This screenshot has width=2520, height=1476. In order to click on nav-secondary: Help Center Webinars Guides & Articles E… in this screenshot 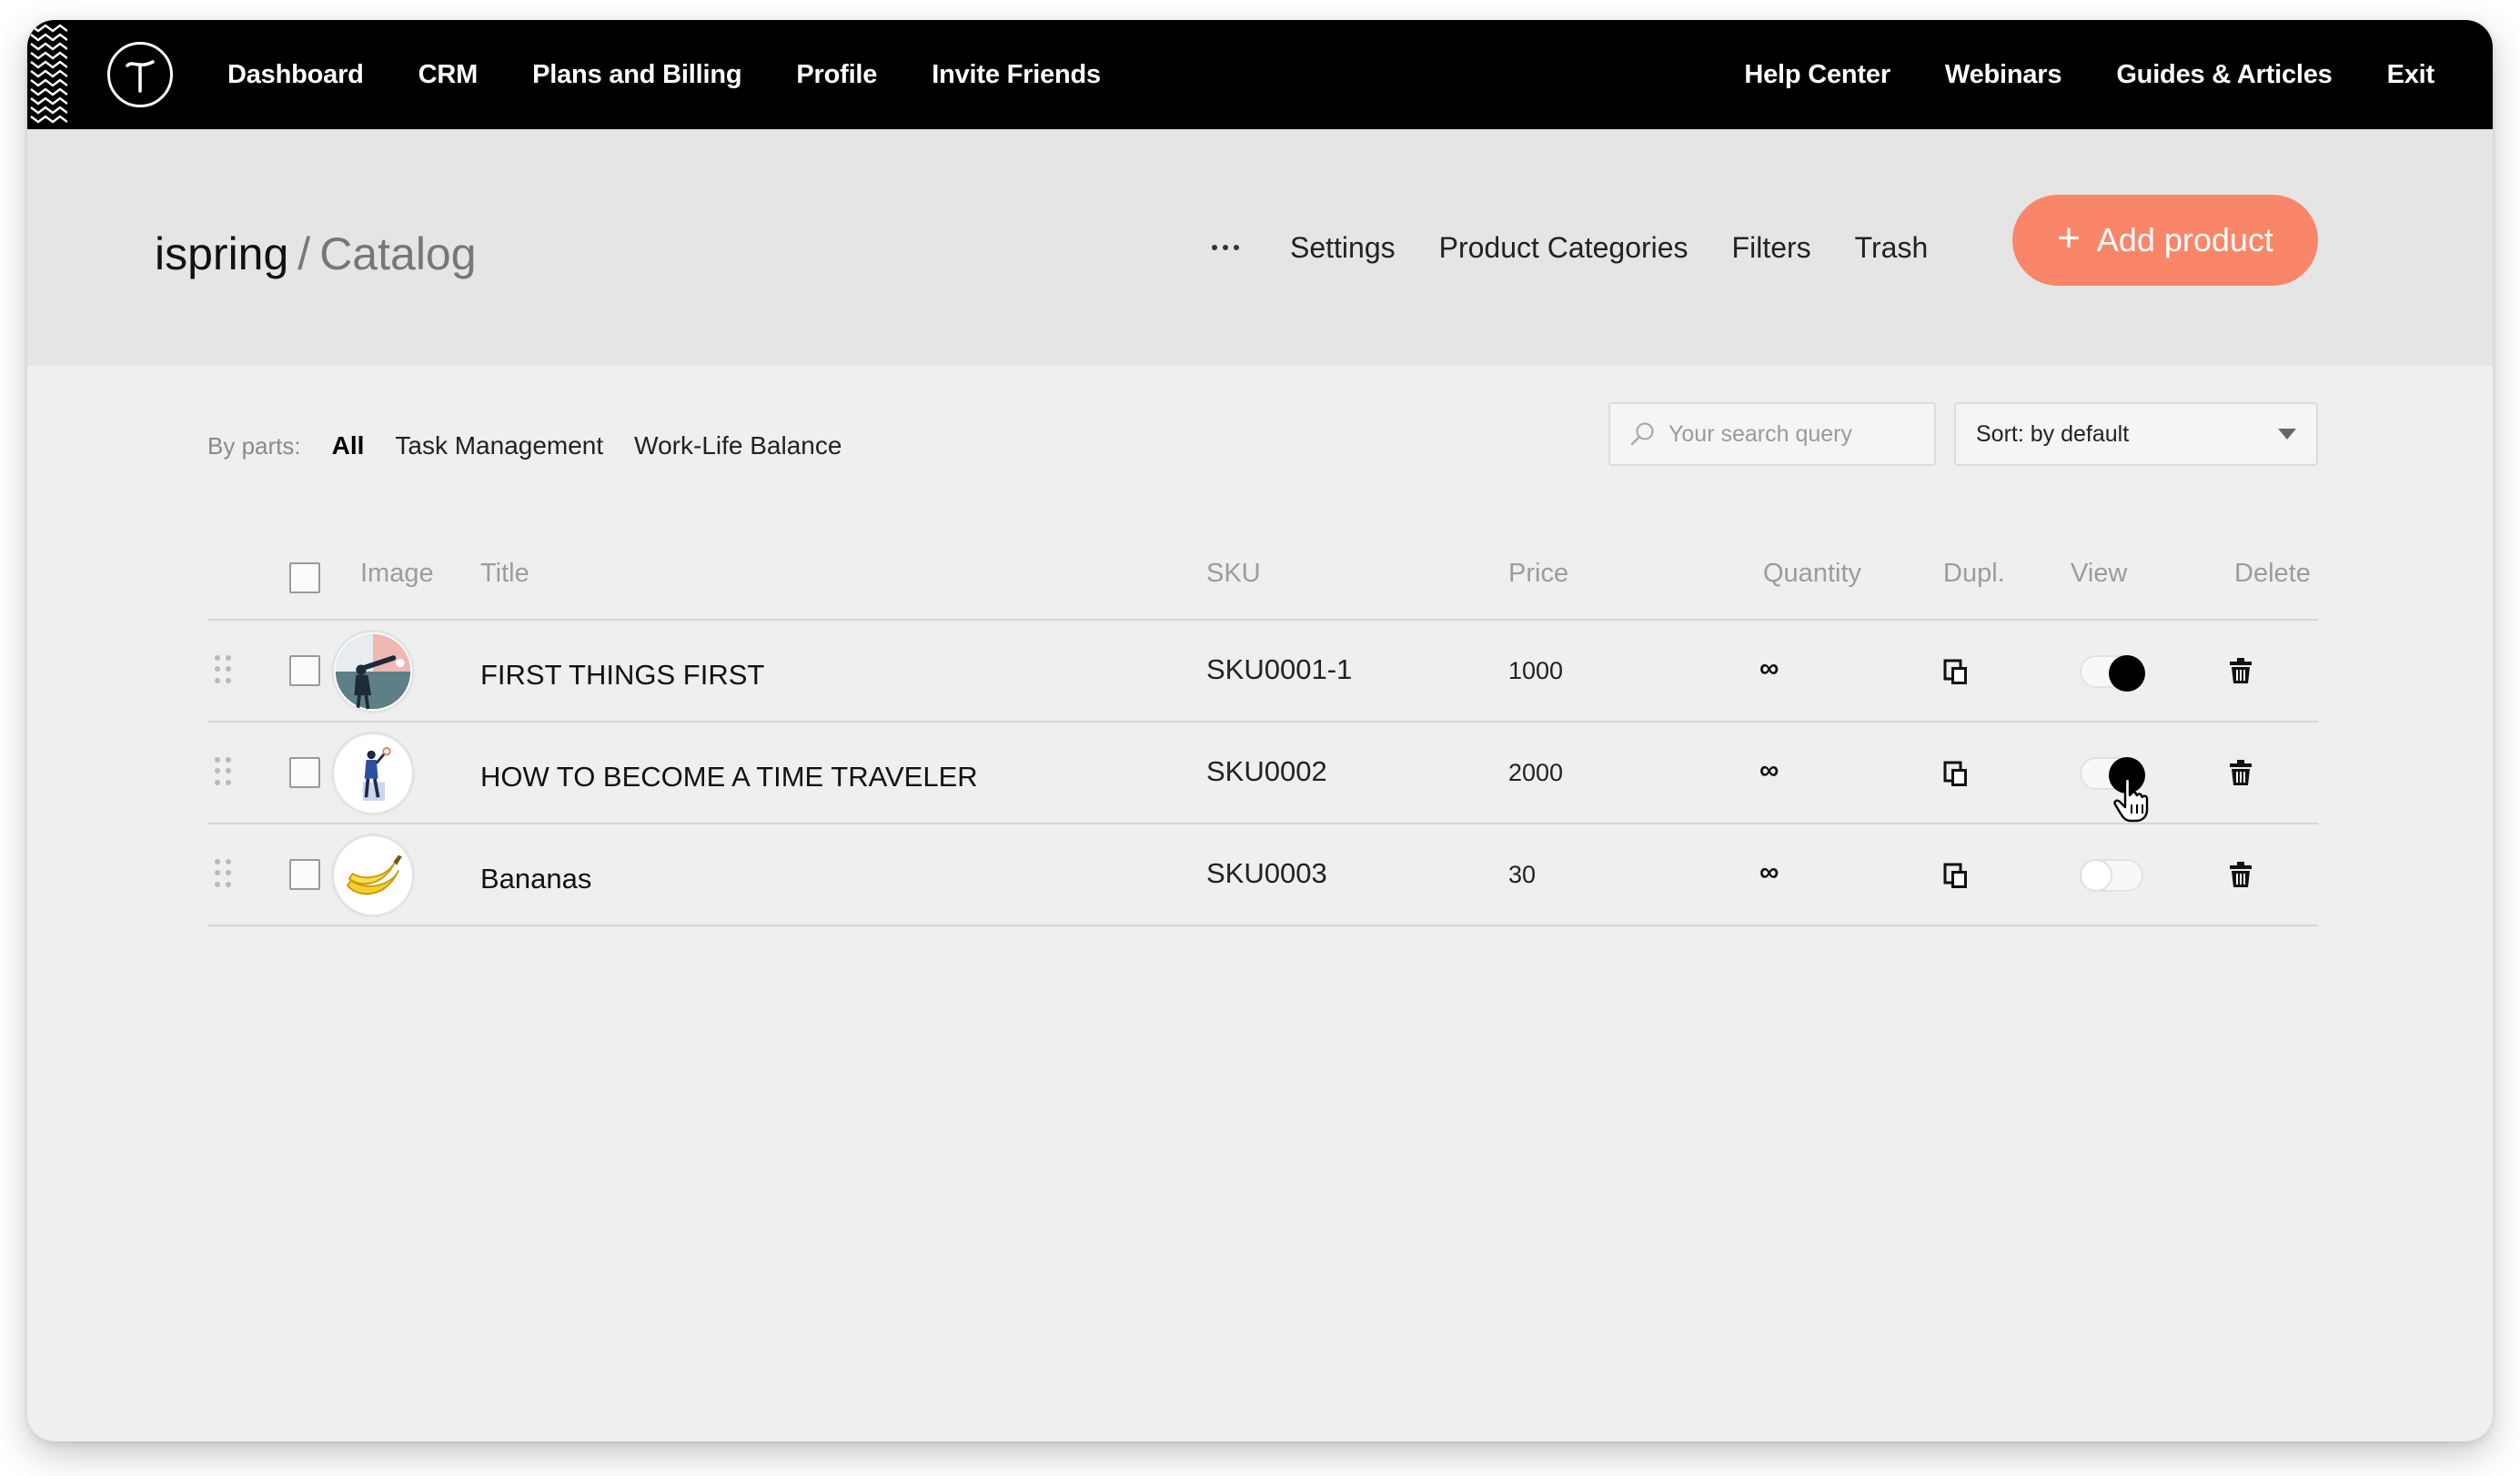, I will do `click(2089, 74)`.